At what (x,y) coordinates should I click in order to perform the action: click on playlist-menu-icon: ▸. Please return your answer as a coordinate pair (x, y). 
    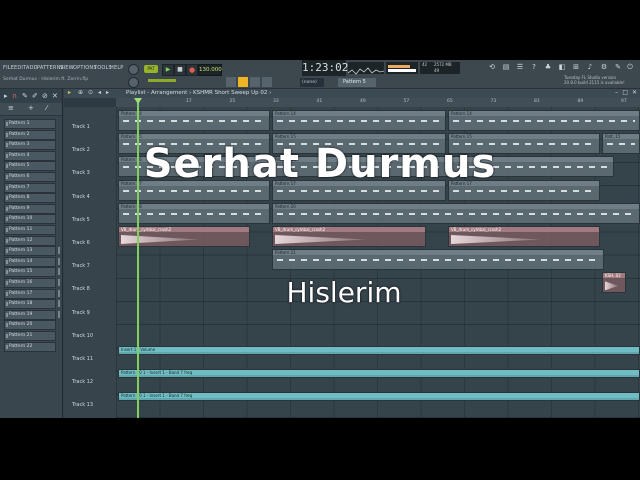
    Looking at the image, I should click on (69, 92).